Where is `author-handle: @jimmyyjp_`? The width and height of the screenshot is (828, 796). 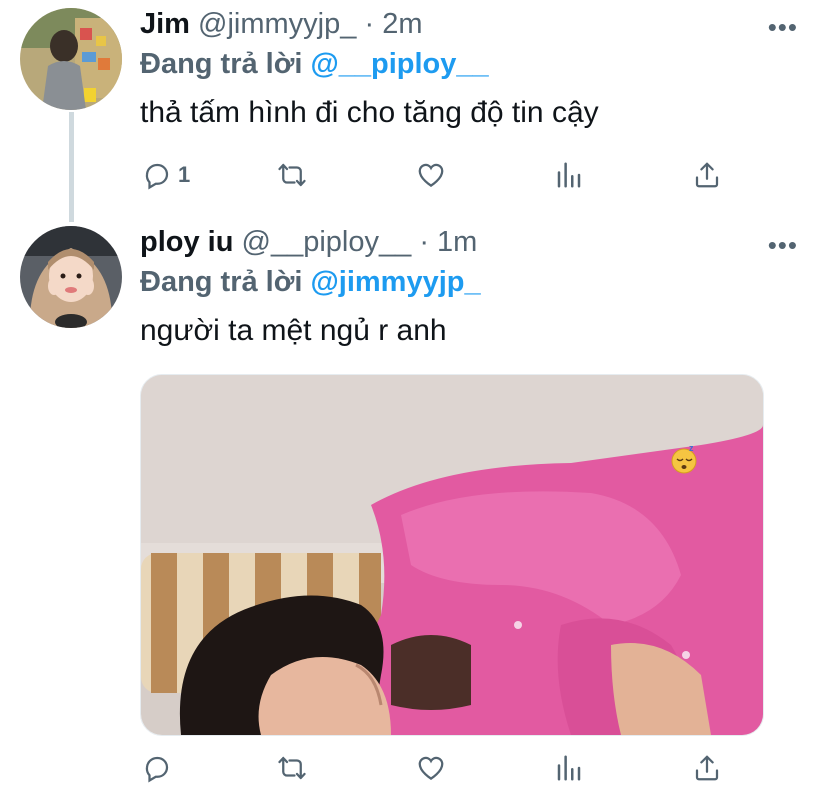 author-handle: @jimmyyjp_ is located at coordinates (277, 24).